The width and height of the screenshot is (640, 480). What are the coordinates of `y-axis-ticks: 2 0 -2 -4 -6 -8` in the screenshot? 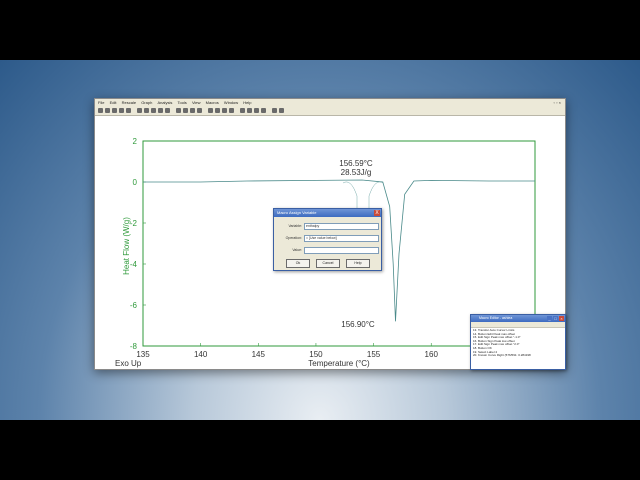 It's located at (138, 244).